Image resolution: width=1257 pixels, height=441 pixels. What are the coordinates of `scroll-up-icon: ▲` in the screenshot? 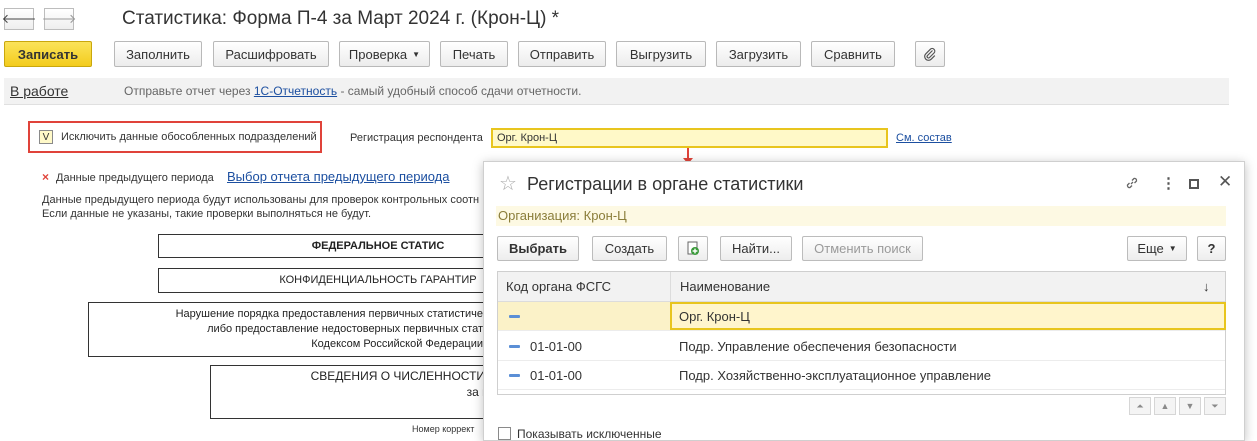 It's located at (1165, 406).